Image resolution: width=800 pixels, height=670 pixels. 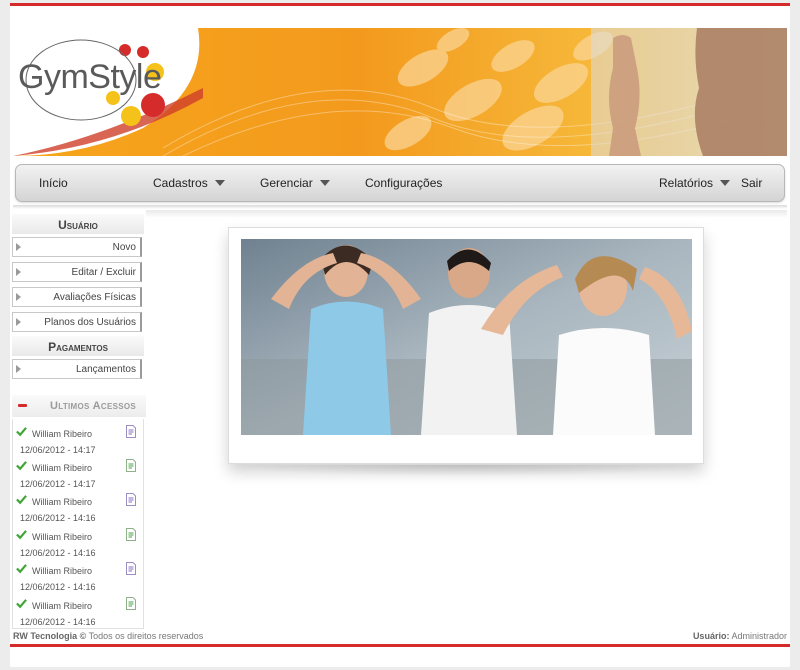 What do you see at coordinates (466, 471) in the screenshot?
I see `hero-image-shadow` at bounding box center [466, 471].